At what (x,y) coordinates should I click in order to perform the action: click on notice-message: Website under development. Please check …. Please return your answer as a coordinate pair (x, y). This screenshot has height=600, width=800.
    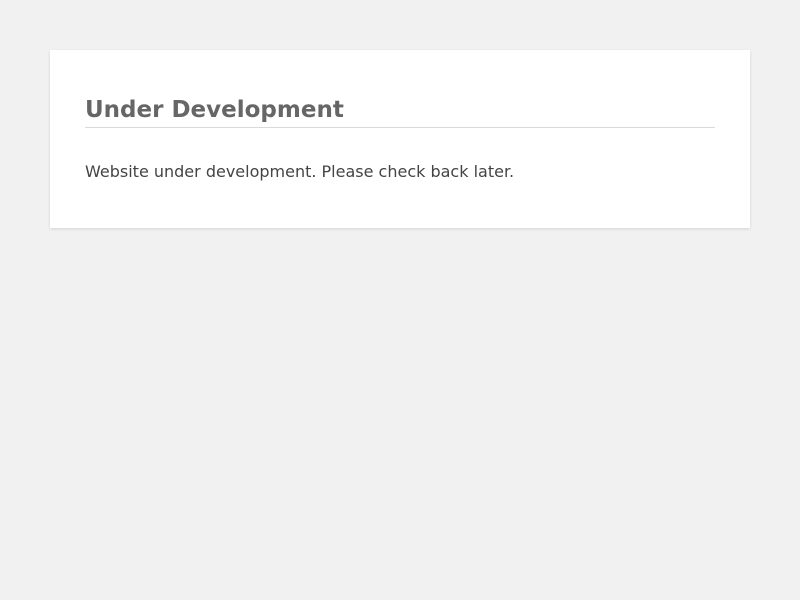
    Looking at the image, I should click on (300, 171).